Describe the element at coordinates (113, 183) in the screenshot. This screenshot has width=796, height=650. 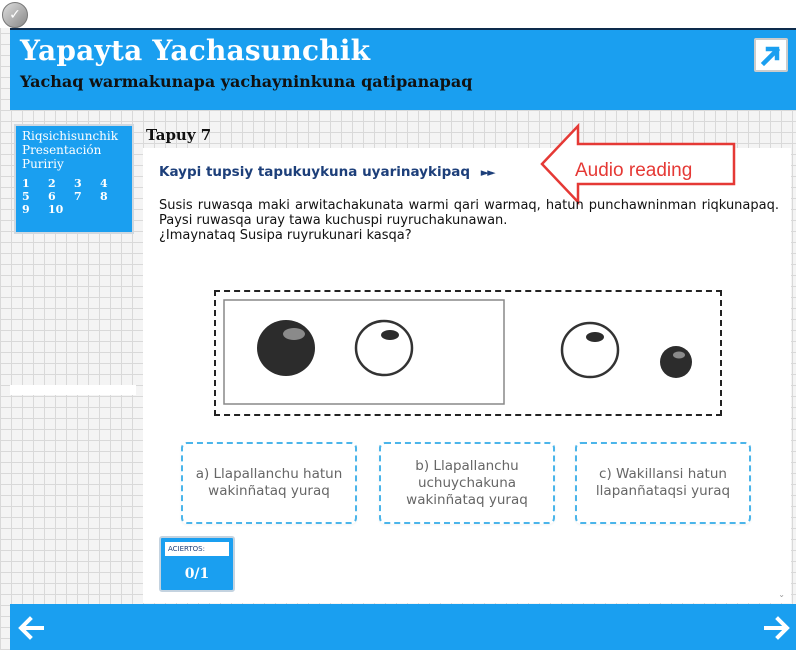
I see `page-link-4: 4` at that location.